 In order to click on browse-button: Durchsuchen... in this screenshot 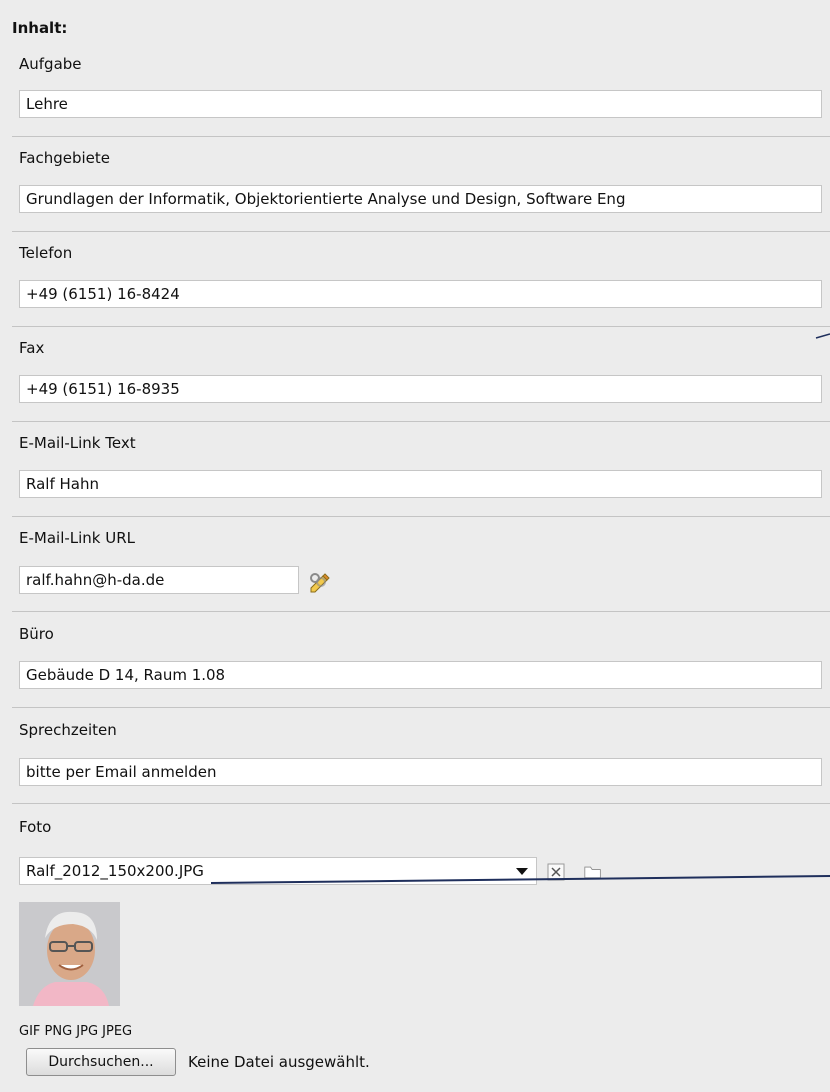, I will do `click(101, 1062)`.